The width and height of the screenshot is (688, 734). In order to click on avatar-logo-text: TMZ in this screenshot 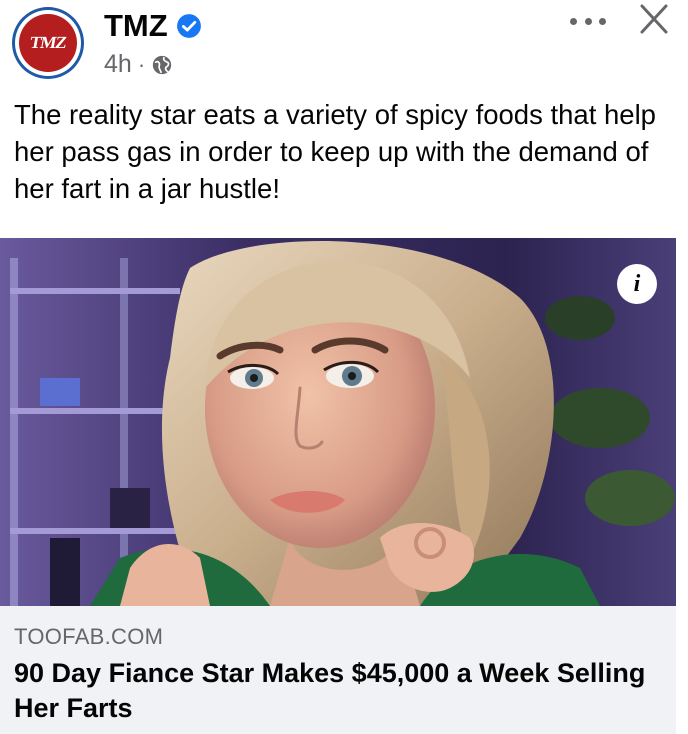, I will do `click(48, 42)`.